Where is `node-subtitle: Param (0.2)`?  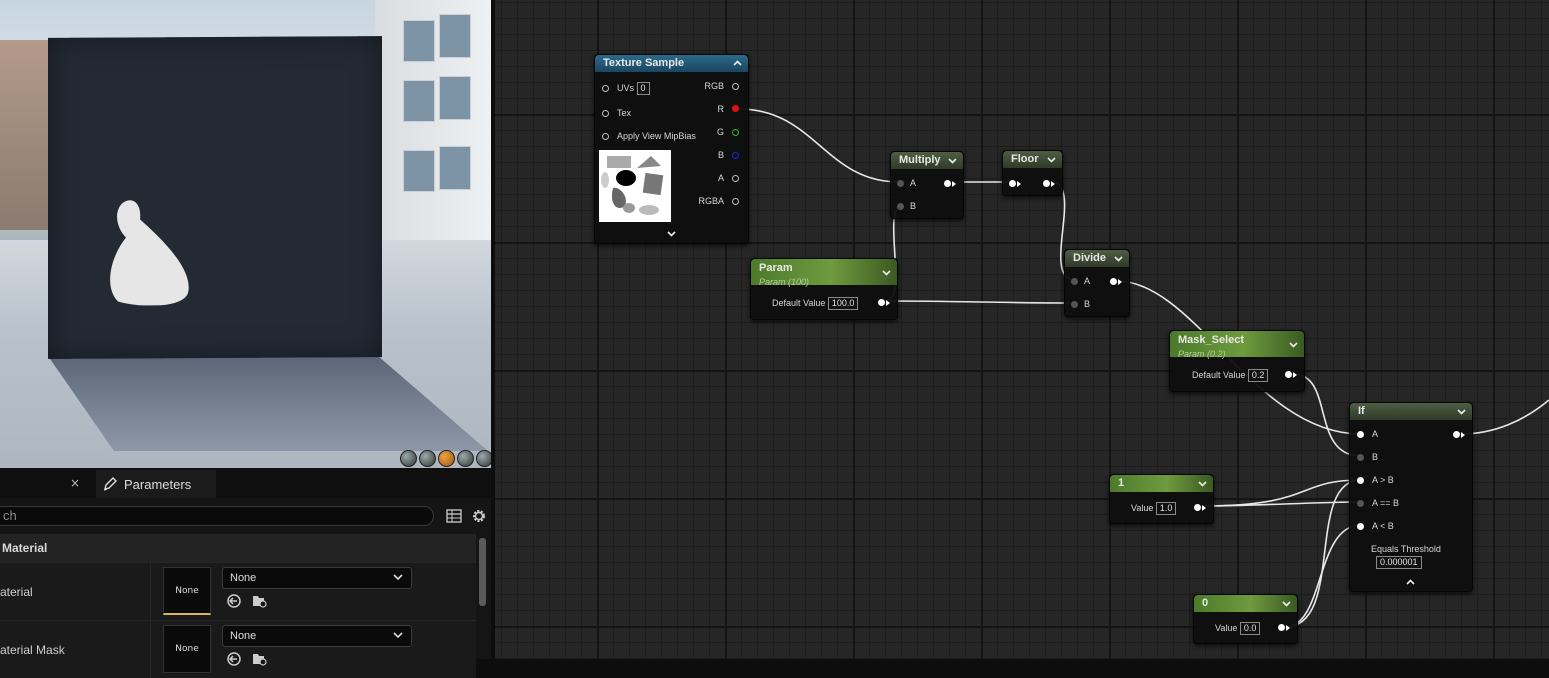 node-subtitle: Param (0.2) is located at coordinates (1202, 354).